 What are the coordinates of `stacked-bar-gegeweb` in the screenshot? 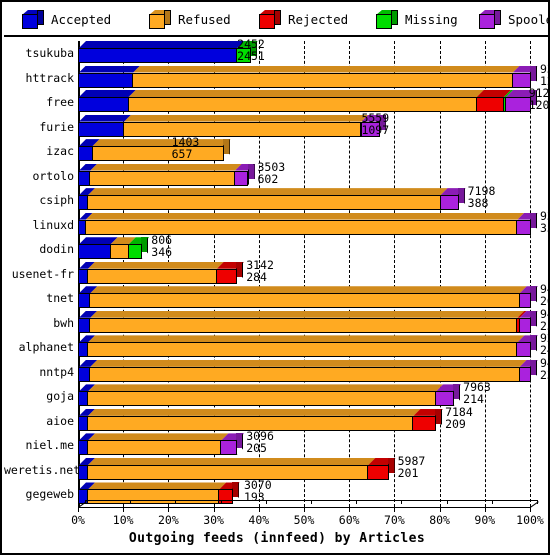 It's located at (313, 493).